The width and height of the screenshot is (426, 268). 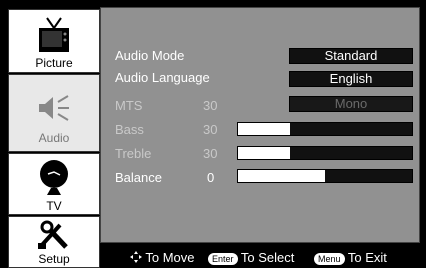 I want to click on footer-hints: To Move Enter To Select Menu To Exit, so click(x=263, y=258).